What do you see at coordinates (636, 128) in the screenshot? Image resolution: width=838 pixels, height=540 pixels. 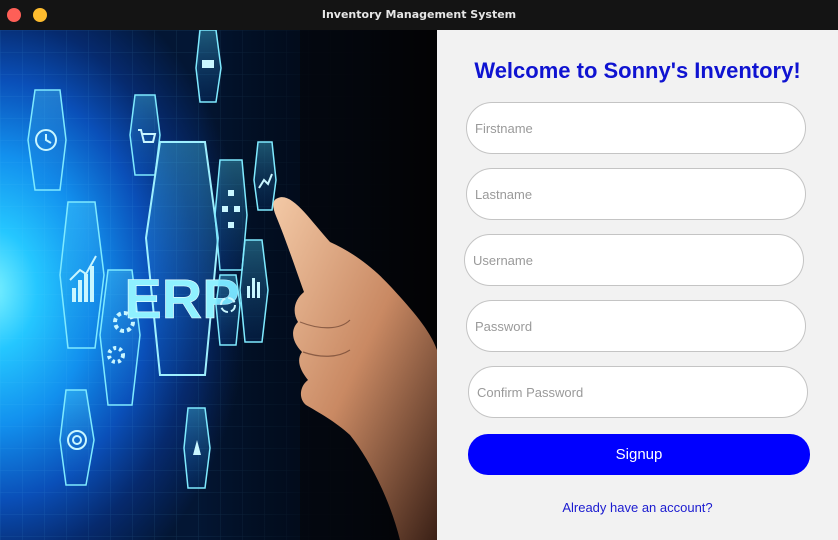 I see `firstname-input` at bounding box center [636, 128].